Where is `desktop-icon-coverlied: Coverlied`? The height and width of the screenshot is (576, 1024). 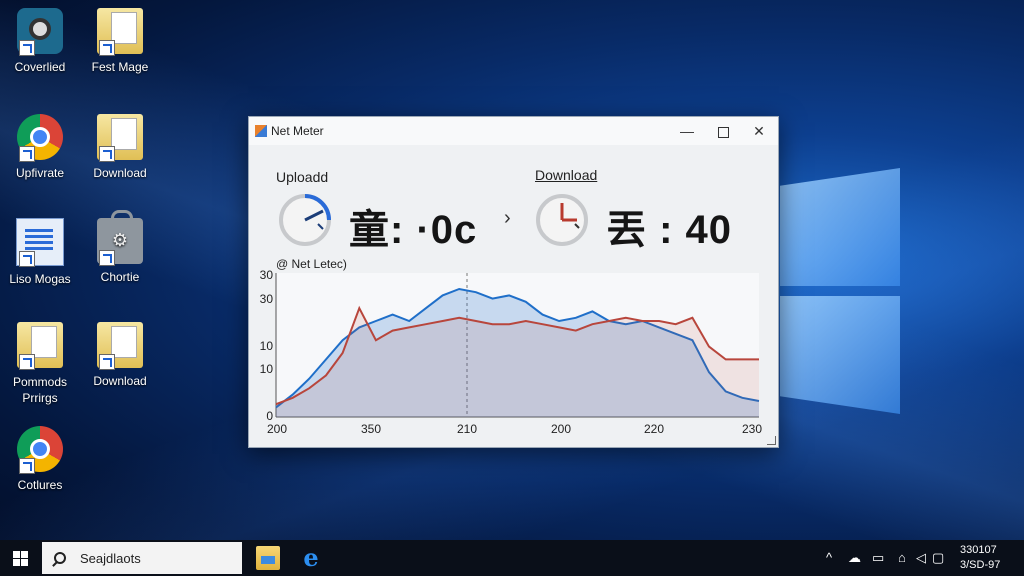 desktop-icon-coverlied: Coverlied is located at coordinates (40, 41).